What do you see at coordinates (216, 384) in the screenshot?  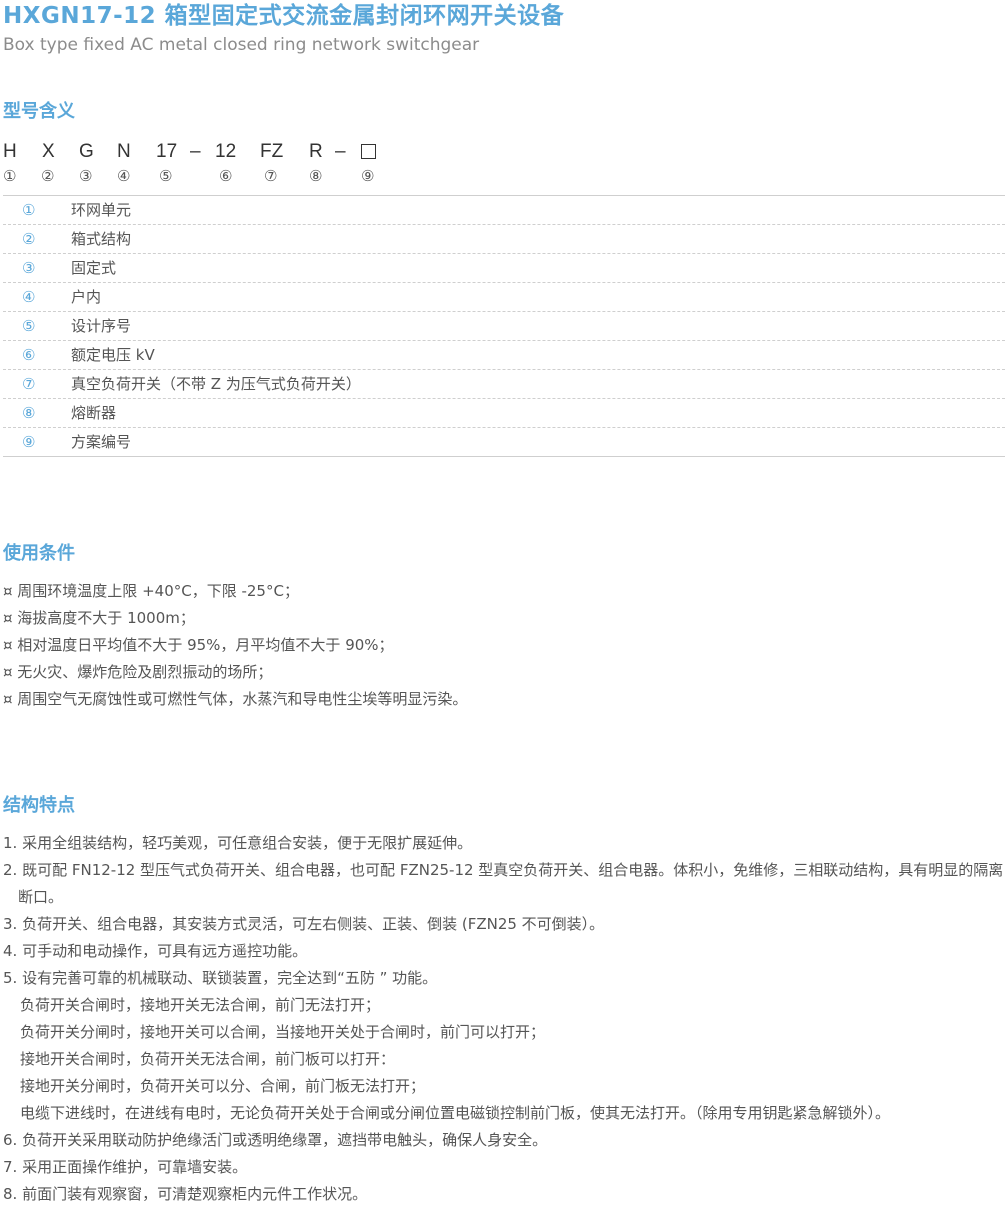 I see `definition-text: 真空负荷开关（不带 Z 为压气式负荷开关）` at bounding box center [216, 384].